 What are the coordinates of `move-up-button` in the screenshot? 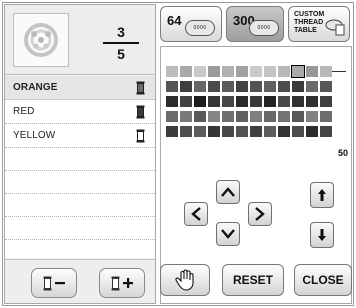 It's located at (228, 192).